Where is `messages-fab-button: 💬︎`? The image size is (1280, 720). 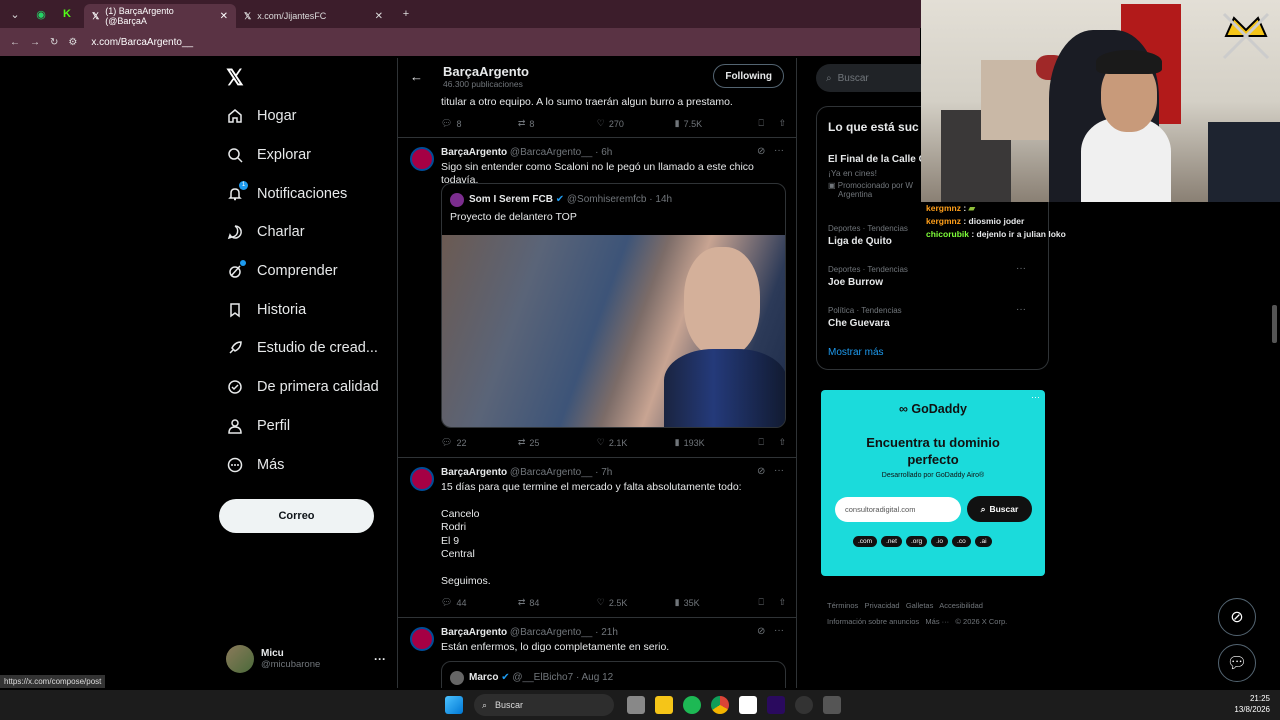 messages-fab-button: 💬︎ is located at coordinates (1237, 663).